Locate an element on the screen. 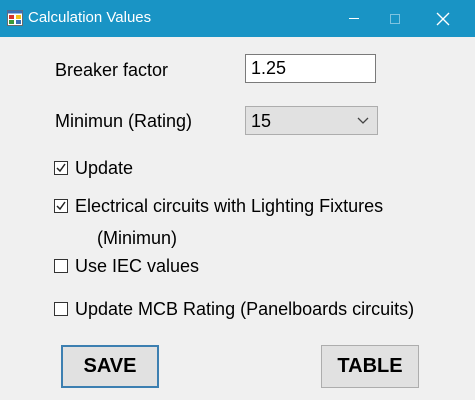 This screenshot has width=475, height=400. app-window-icon is located at coordinates (15, 18).